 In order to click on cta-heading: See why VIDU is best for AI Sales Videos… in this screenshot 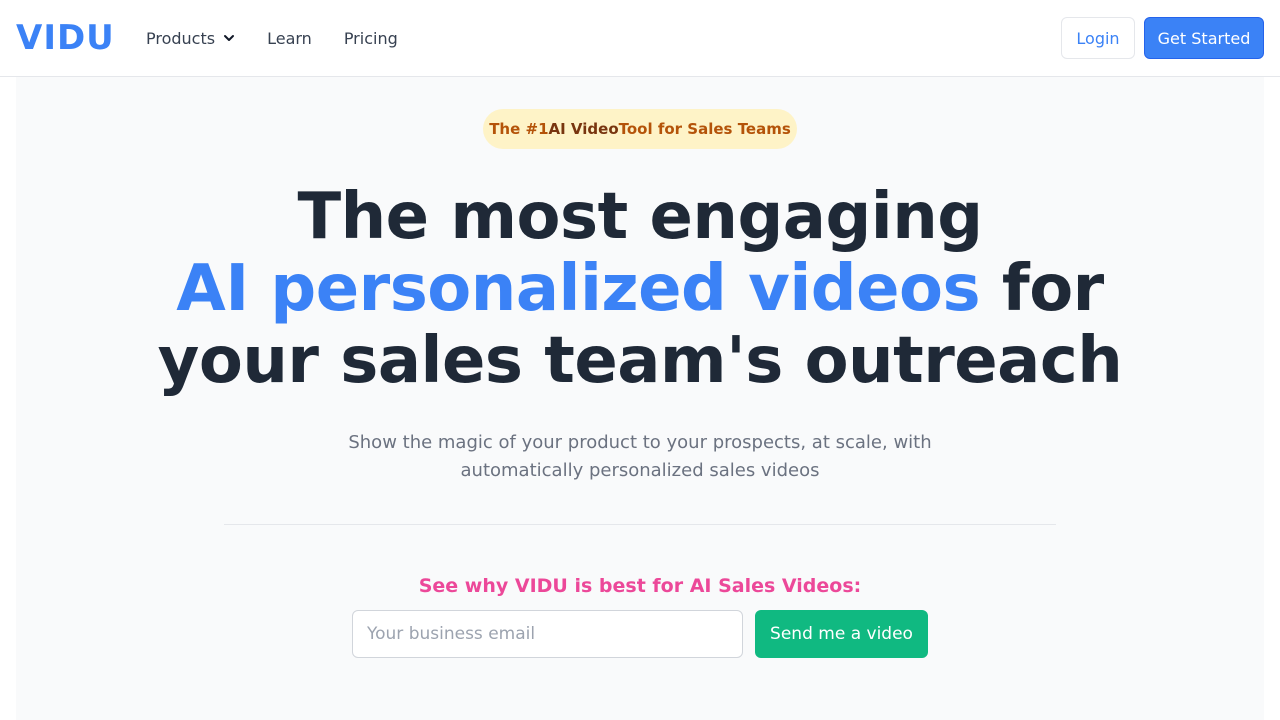, I will do `click(640, 586)`.